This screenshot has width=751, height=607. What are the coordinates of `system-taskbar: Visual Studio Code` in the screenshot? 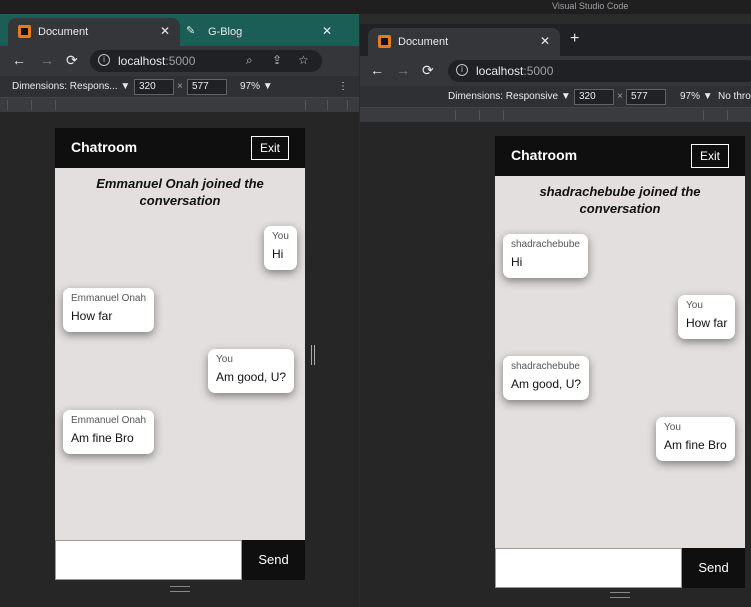 It's located at (375, 7).